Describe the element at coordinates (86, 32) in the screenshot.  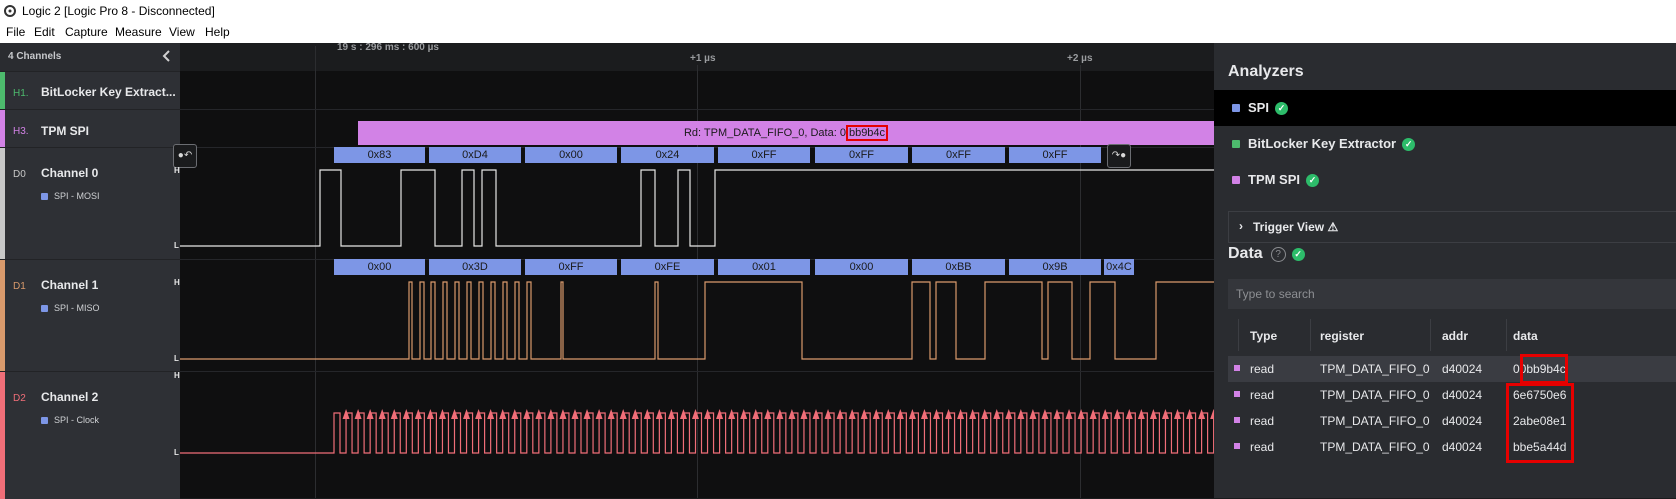
I see `menu-capture: Capture` at that location.